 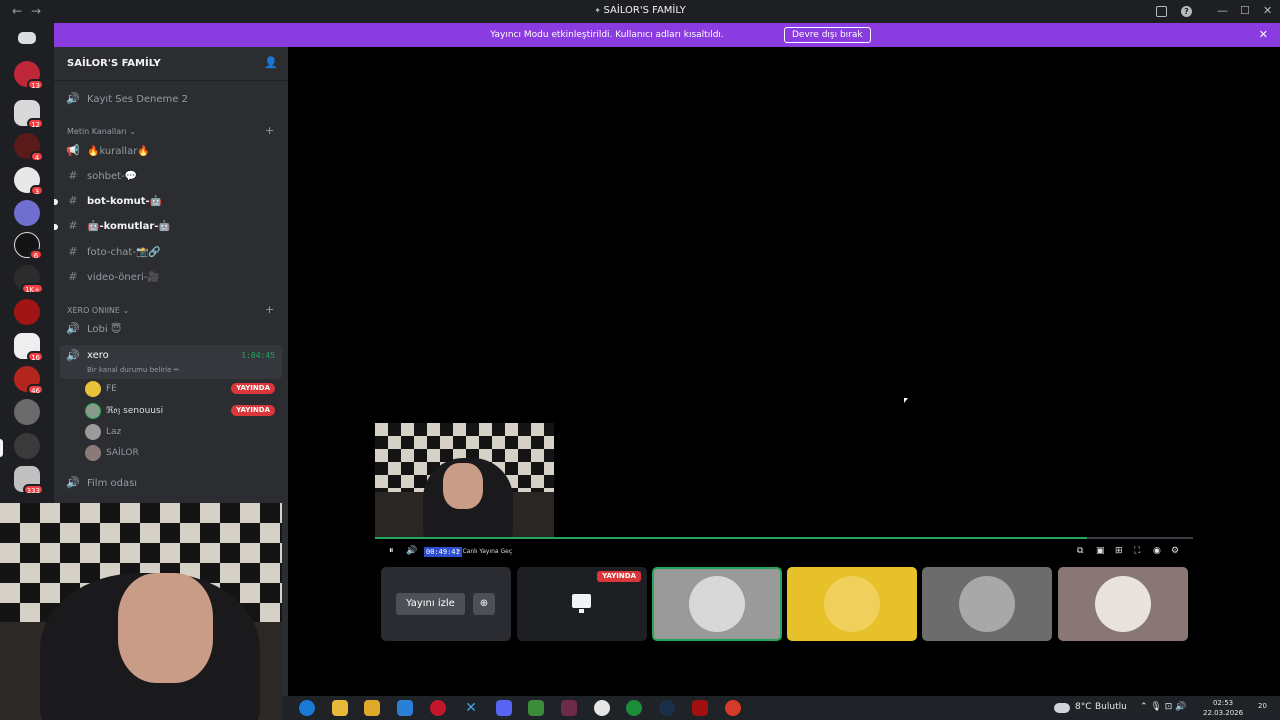 I want to click on server-icon-2: 12, so click(x=29, y=114).